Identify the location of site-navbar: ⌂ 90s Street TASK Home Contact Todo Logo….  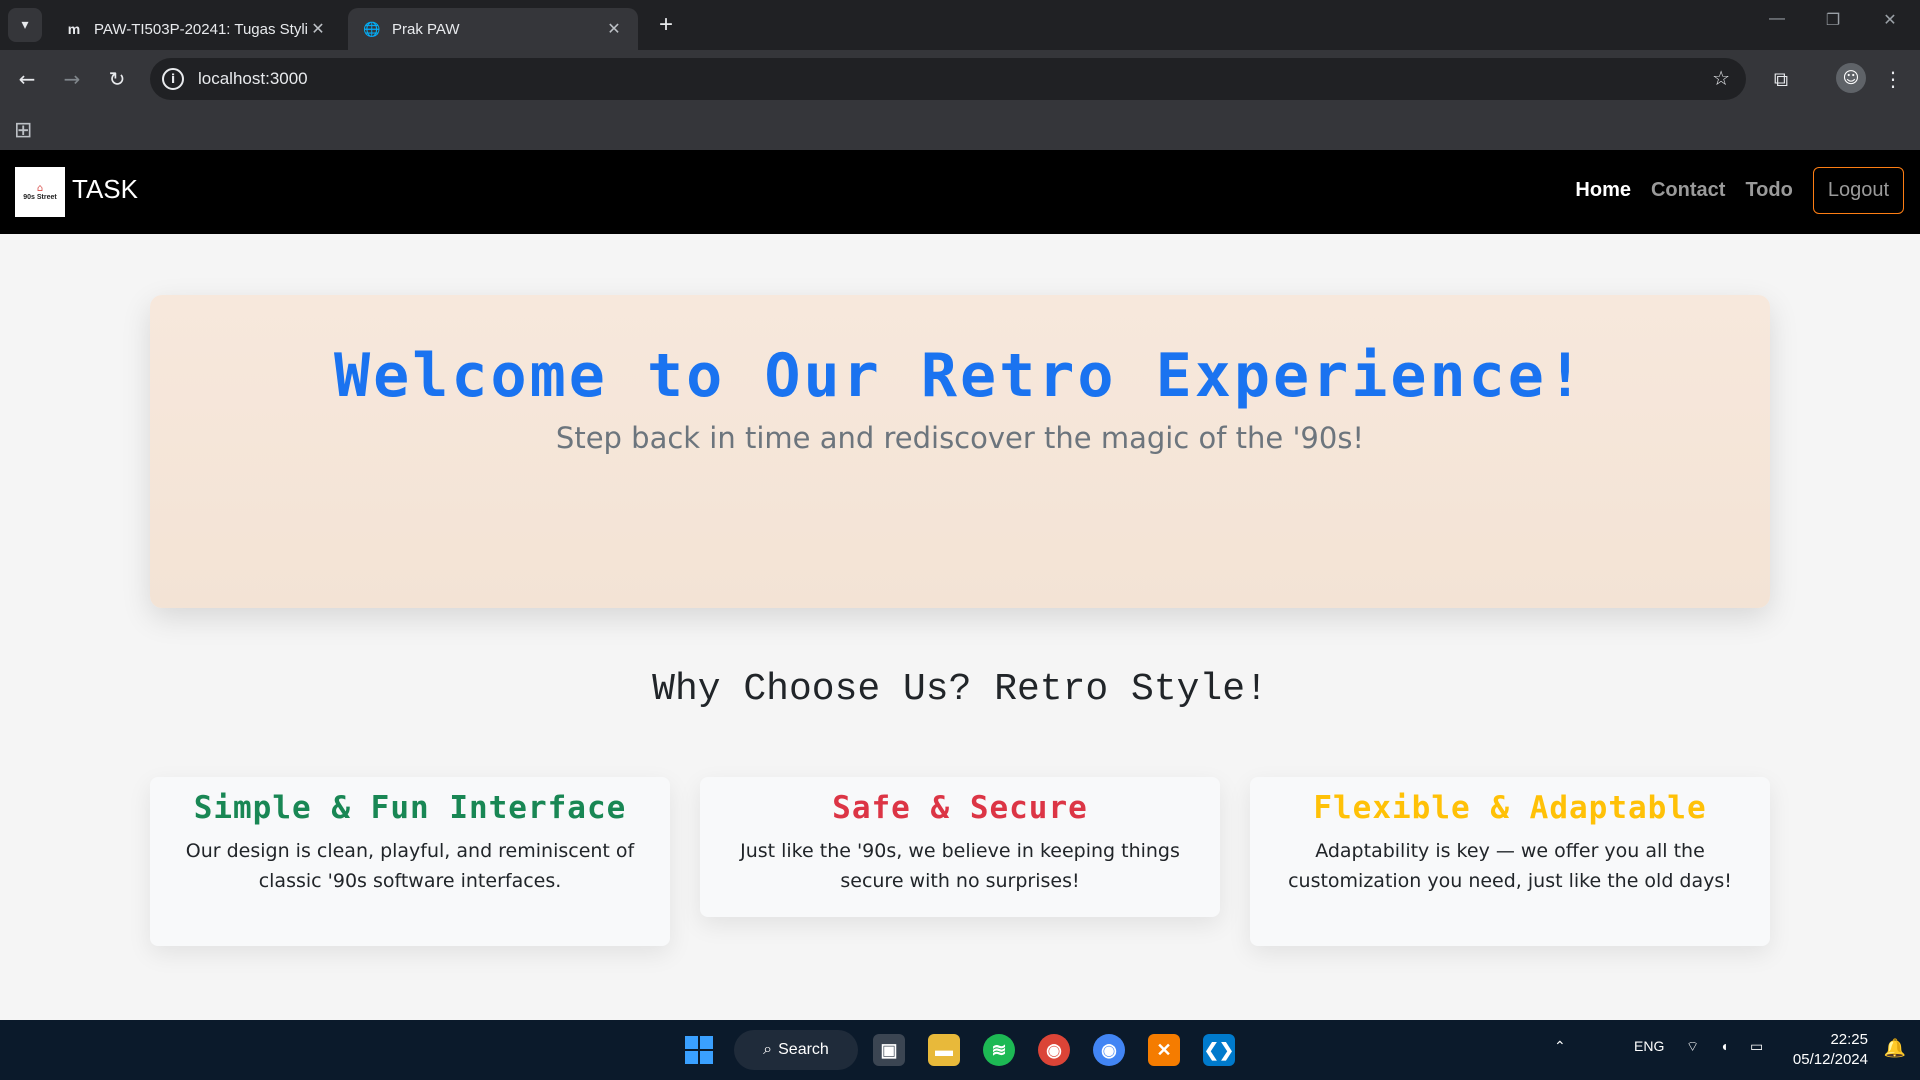
(960, 192).